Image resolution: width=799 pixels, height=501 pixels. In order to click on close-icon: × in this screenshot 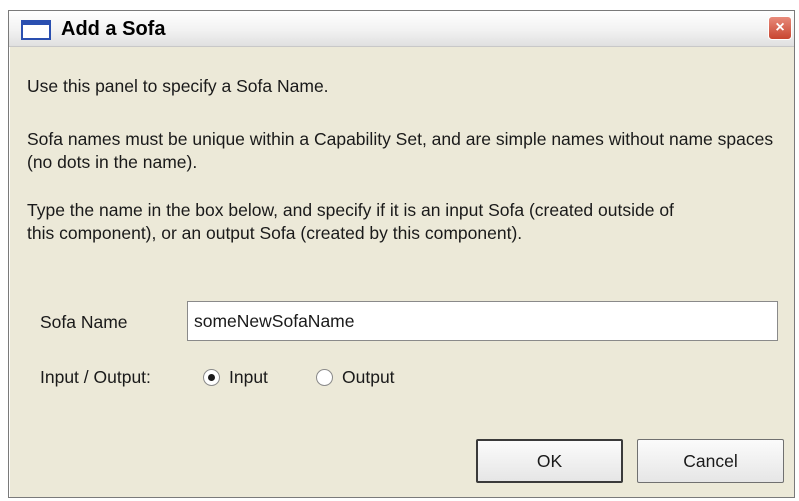, I will do `click(780, 27)`.